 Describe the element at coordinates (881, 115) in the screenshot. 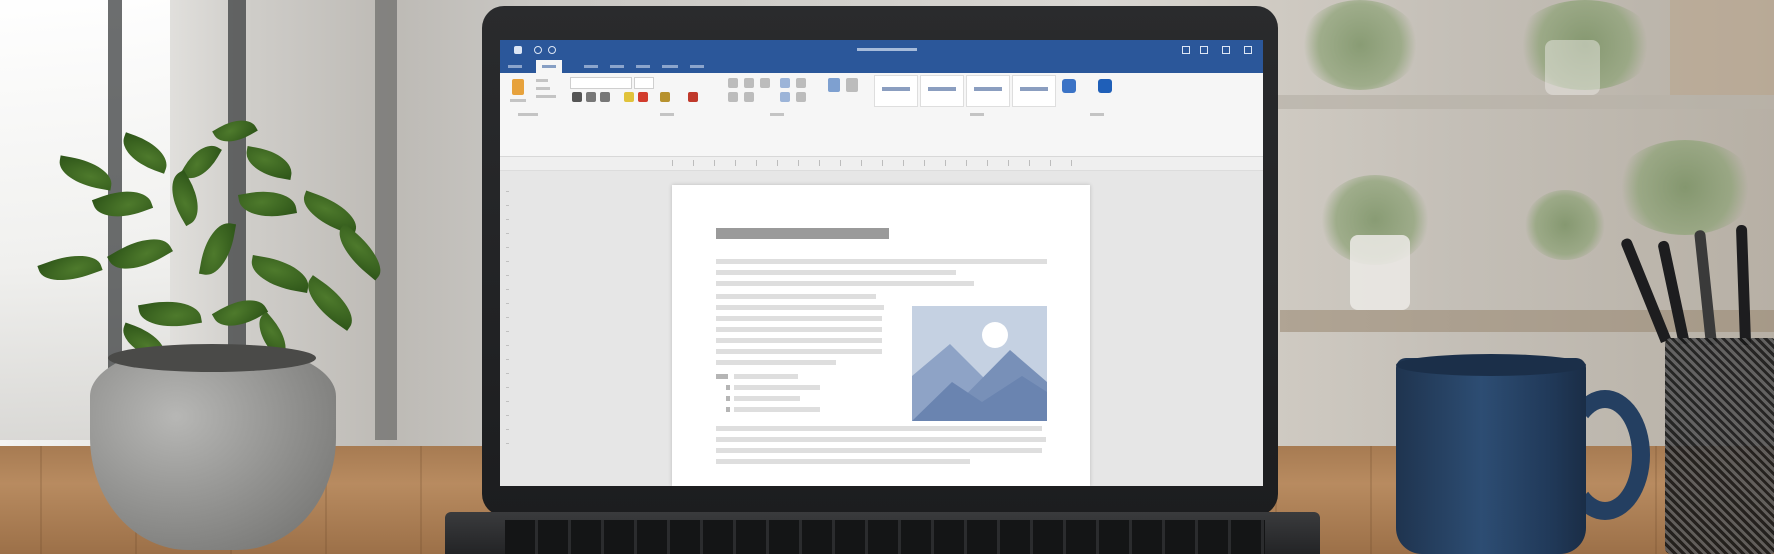

I see `ribbon-toolbar` at that location.